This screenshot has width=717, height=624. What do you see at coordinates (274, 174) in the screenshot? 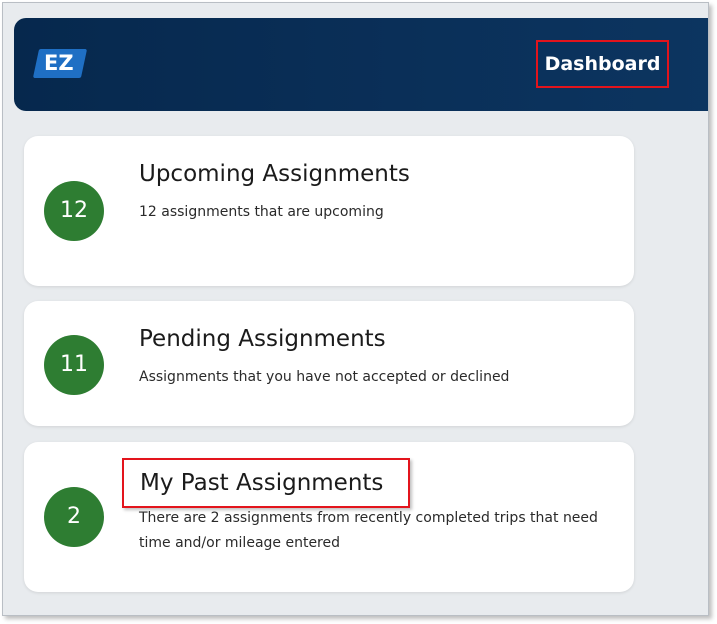
I see `upcoming-assignments-title: Upcoming Assignments` at bounding box center [274, 174].